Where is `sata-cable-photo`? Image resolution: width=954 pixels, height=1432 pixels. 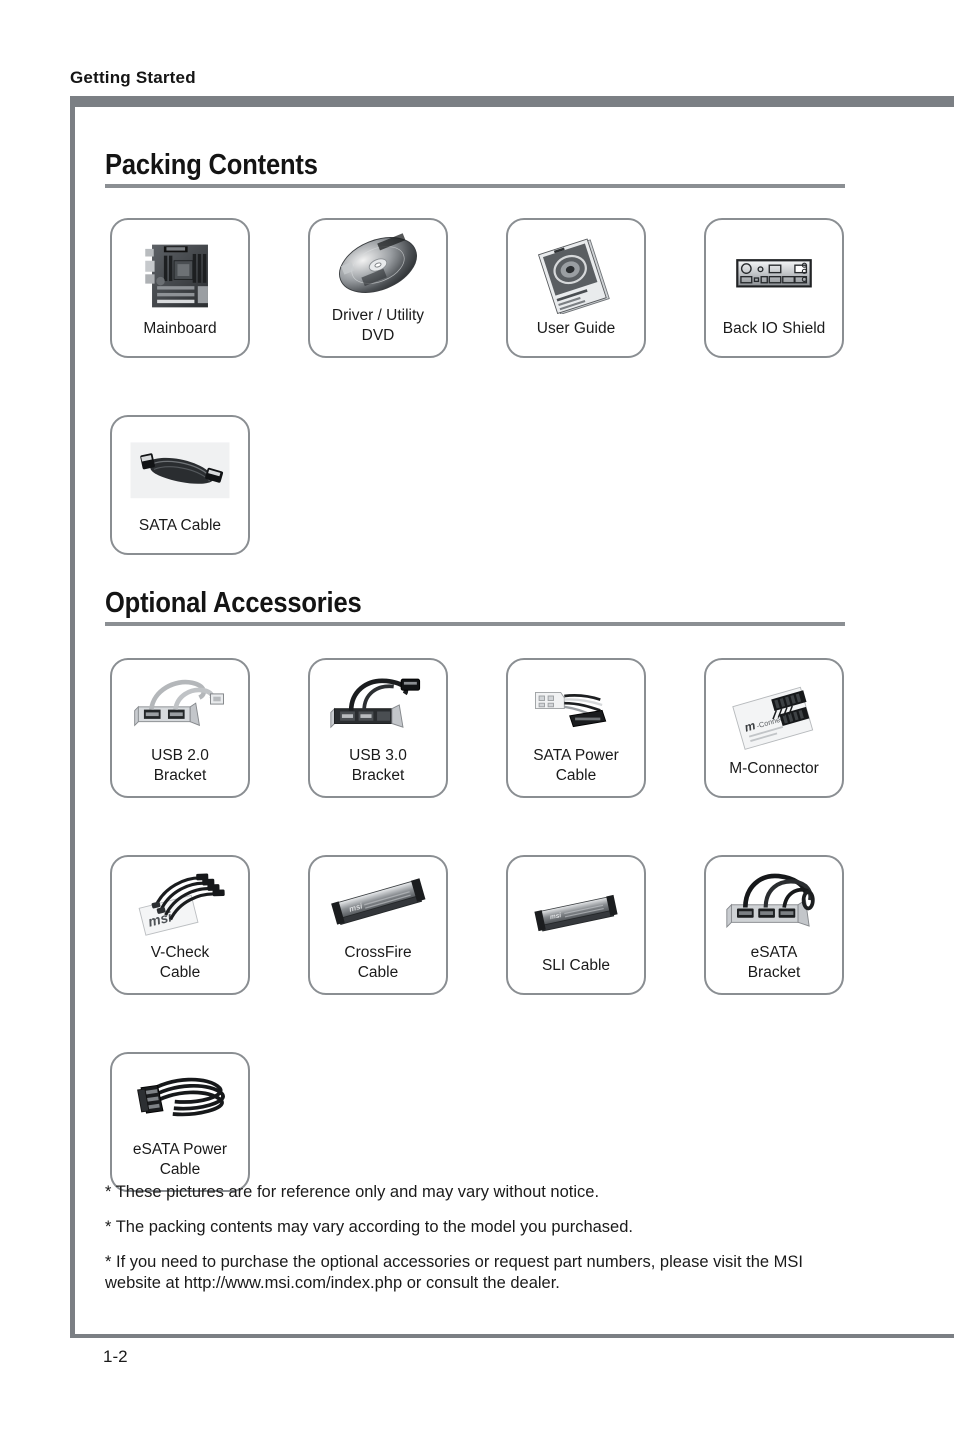 sata-cable-photo is located at coordinates (180, 473).